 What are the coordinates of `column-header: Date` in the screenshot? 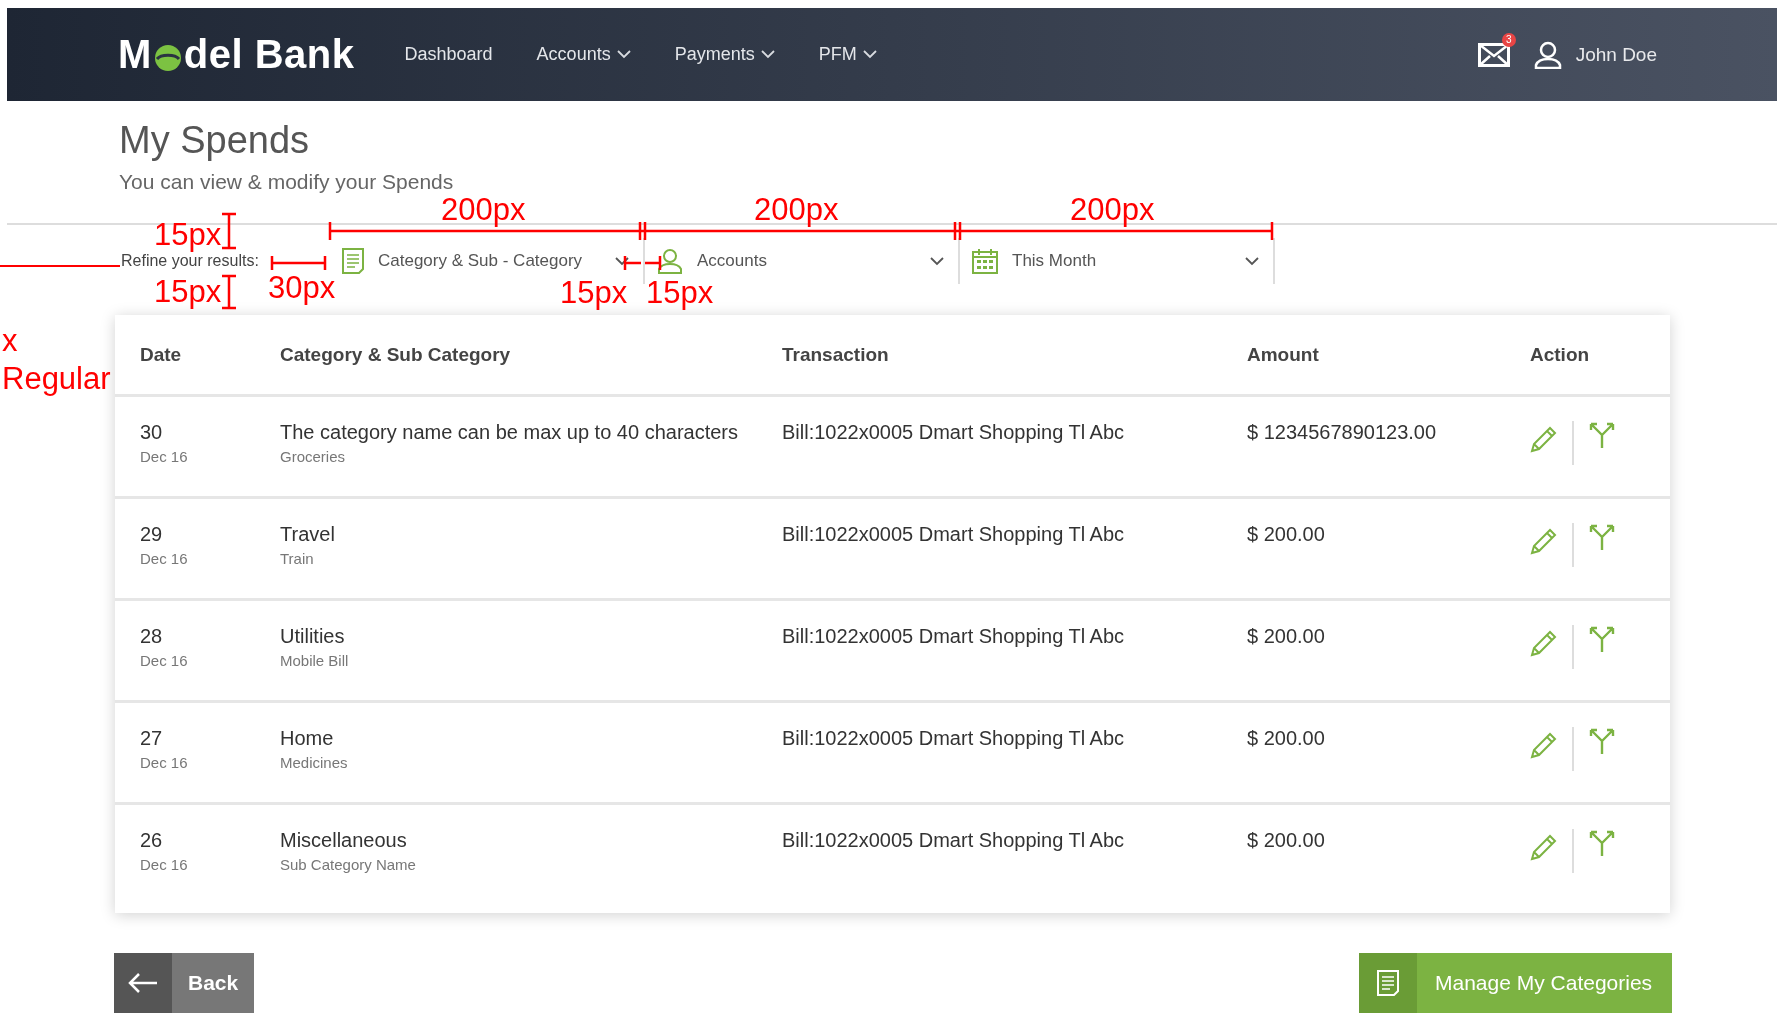 It's located at (161, 354).